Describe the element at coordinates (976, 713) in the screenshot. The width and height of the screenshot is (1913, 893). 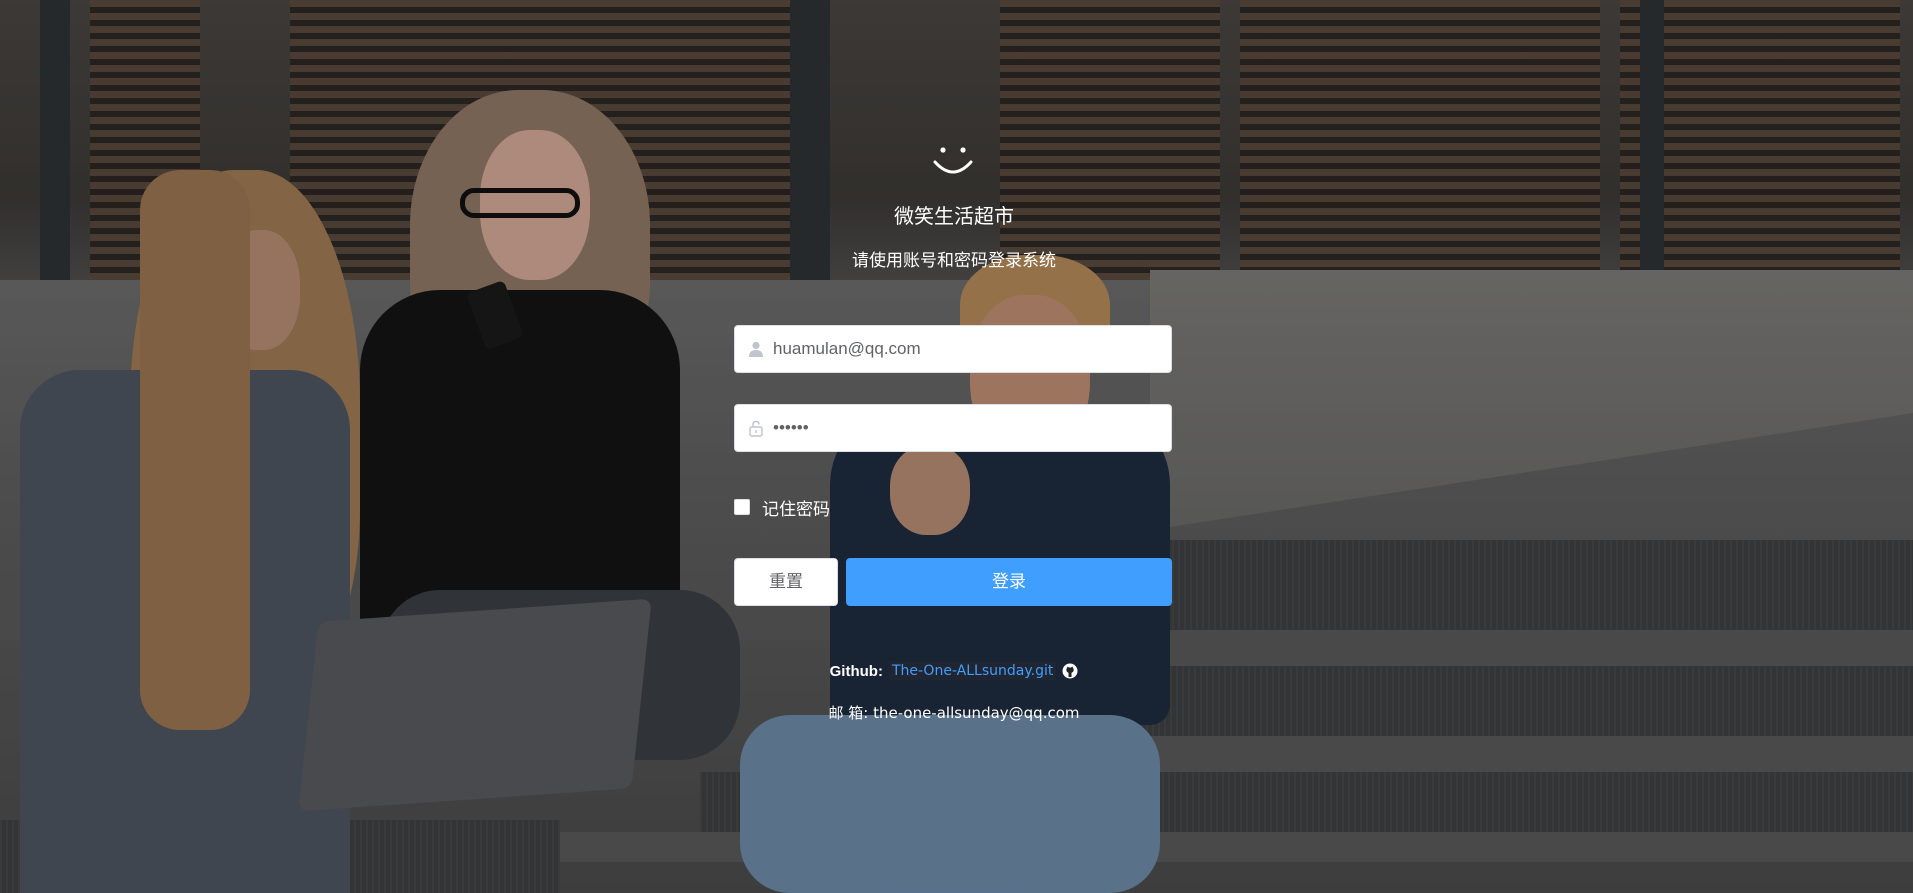
I see `email-value: the-one-allsunday@qq.com` at that location.